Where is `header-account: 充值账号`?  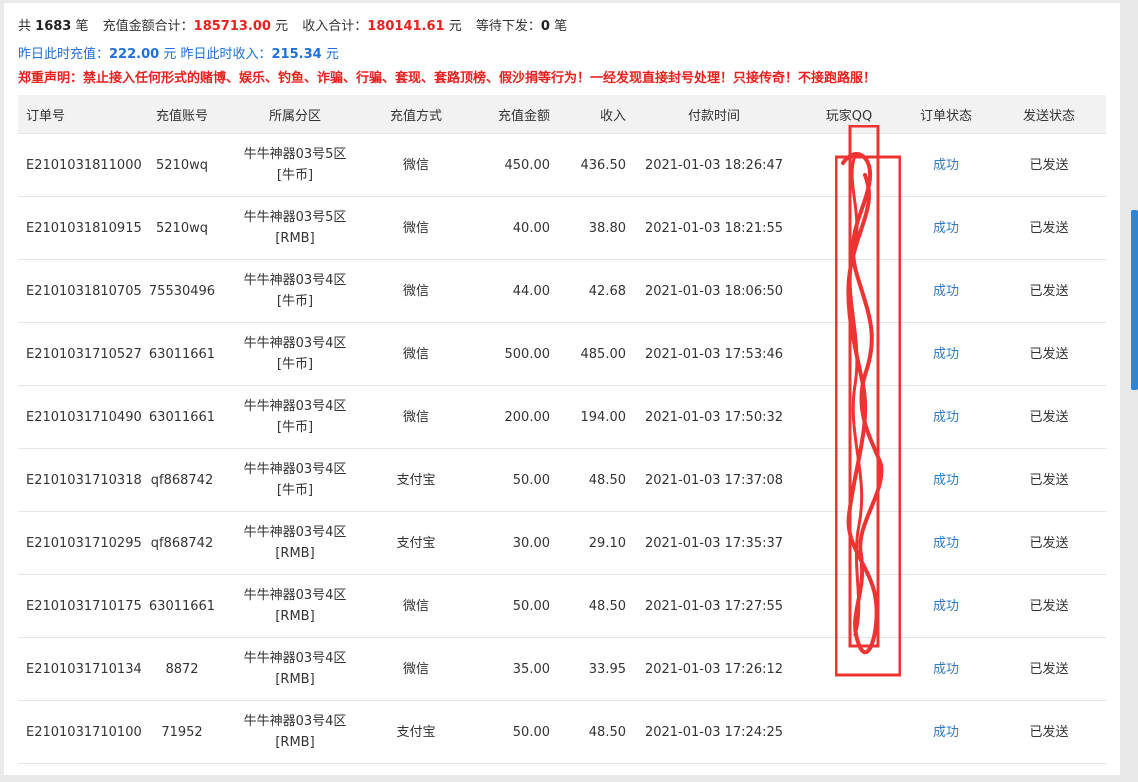
header-account: 充值账号 is located at coordinates (182, 114).